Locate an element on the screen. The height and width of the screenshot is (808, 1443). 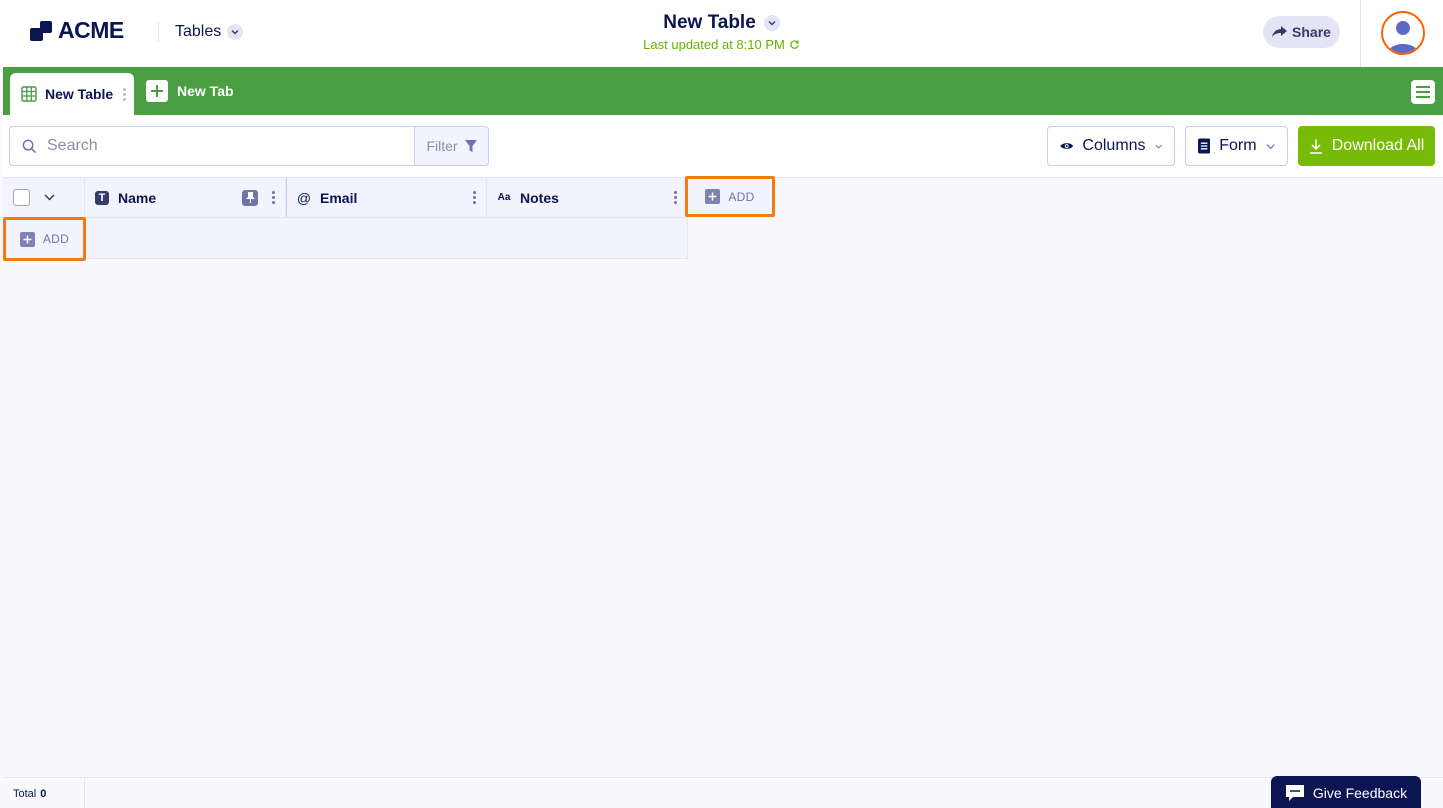
give-feedback-button: Give Feedback is located at coordinates (1346, 792).